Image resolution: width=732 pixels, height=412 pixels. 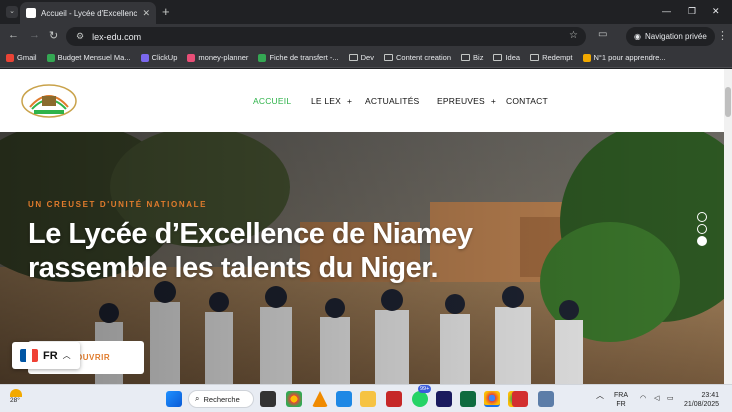 I want to click on nav-label: CONTACT, so click(x=527, y=101).